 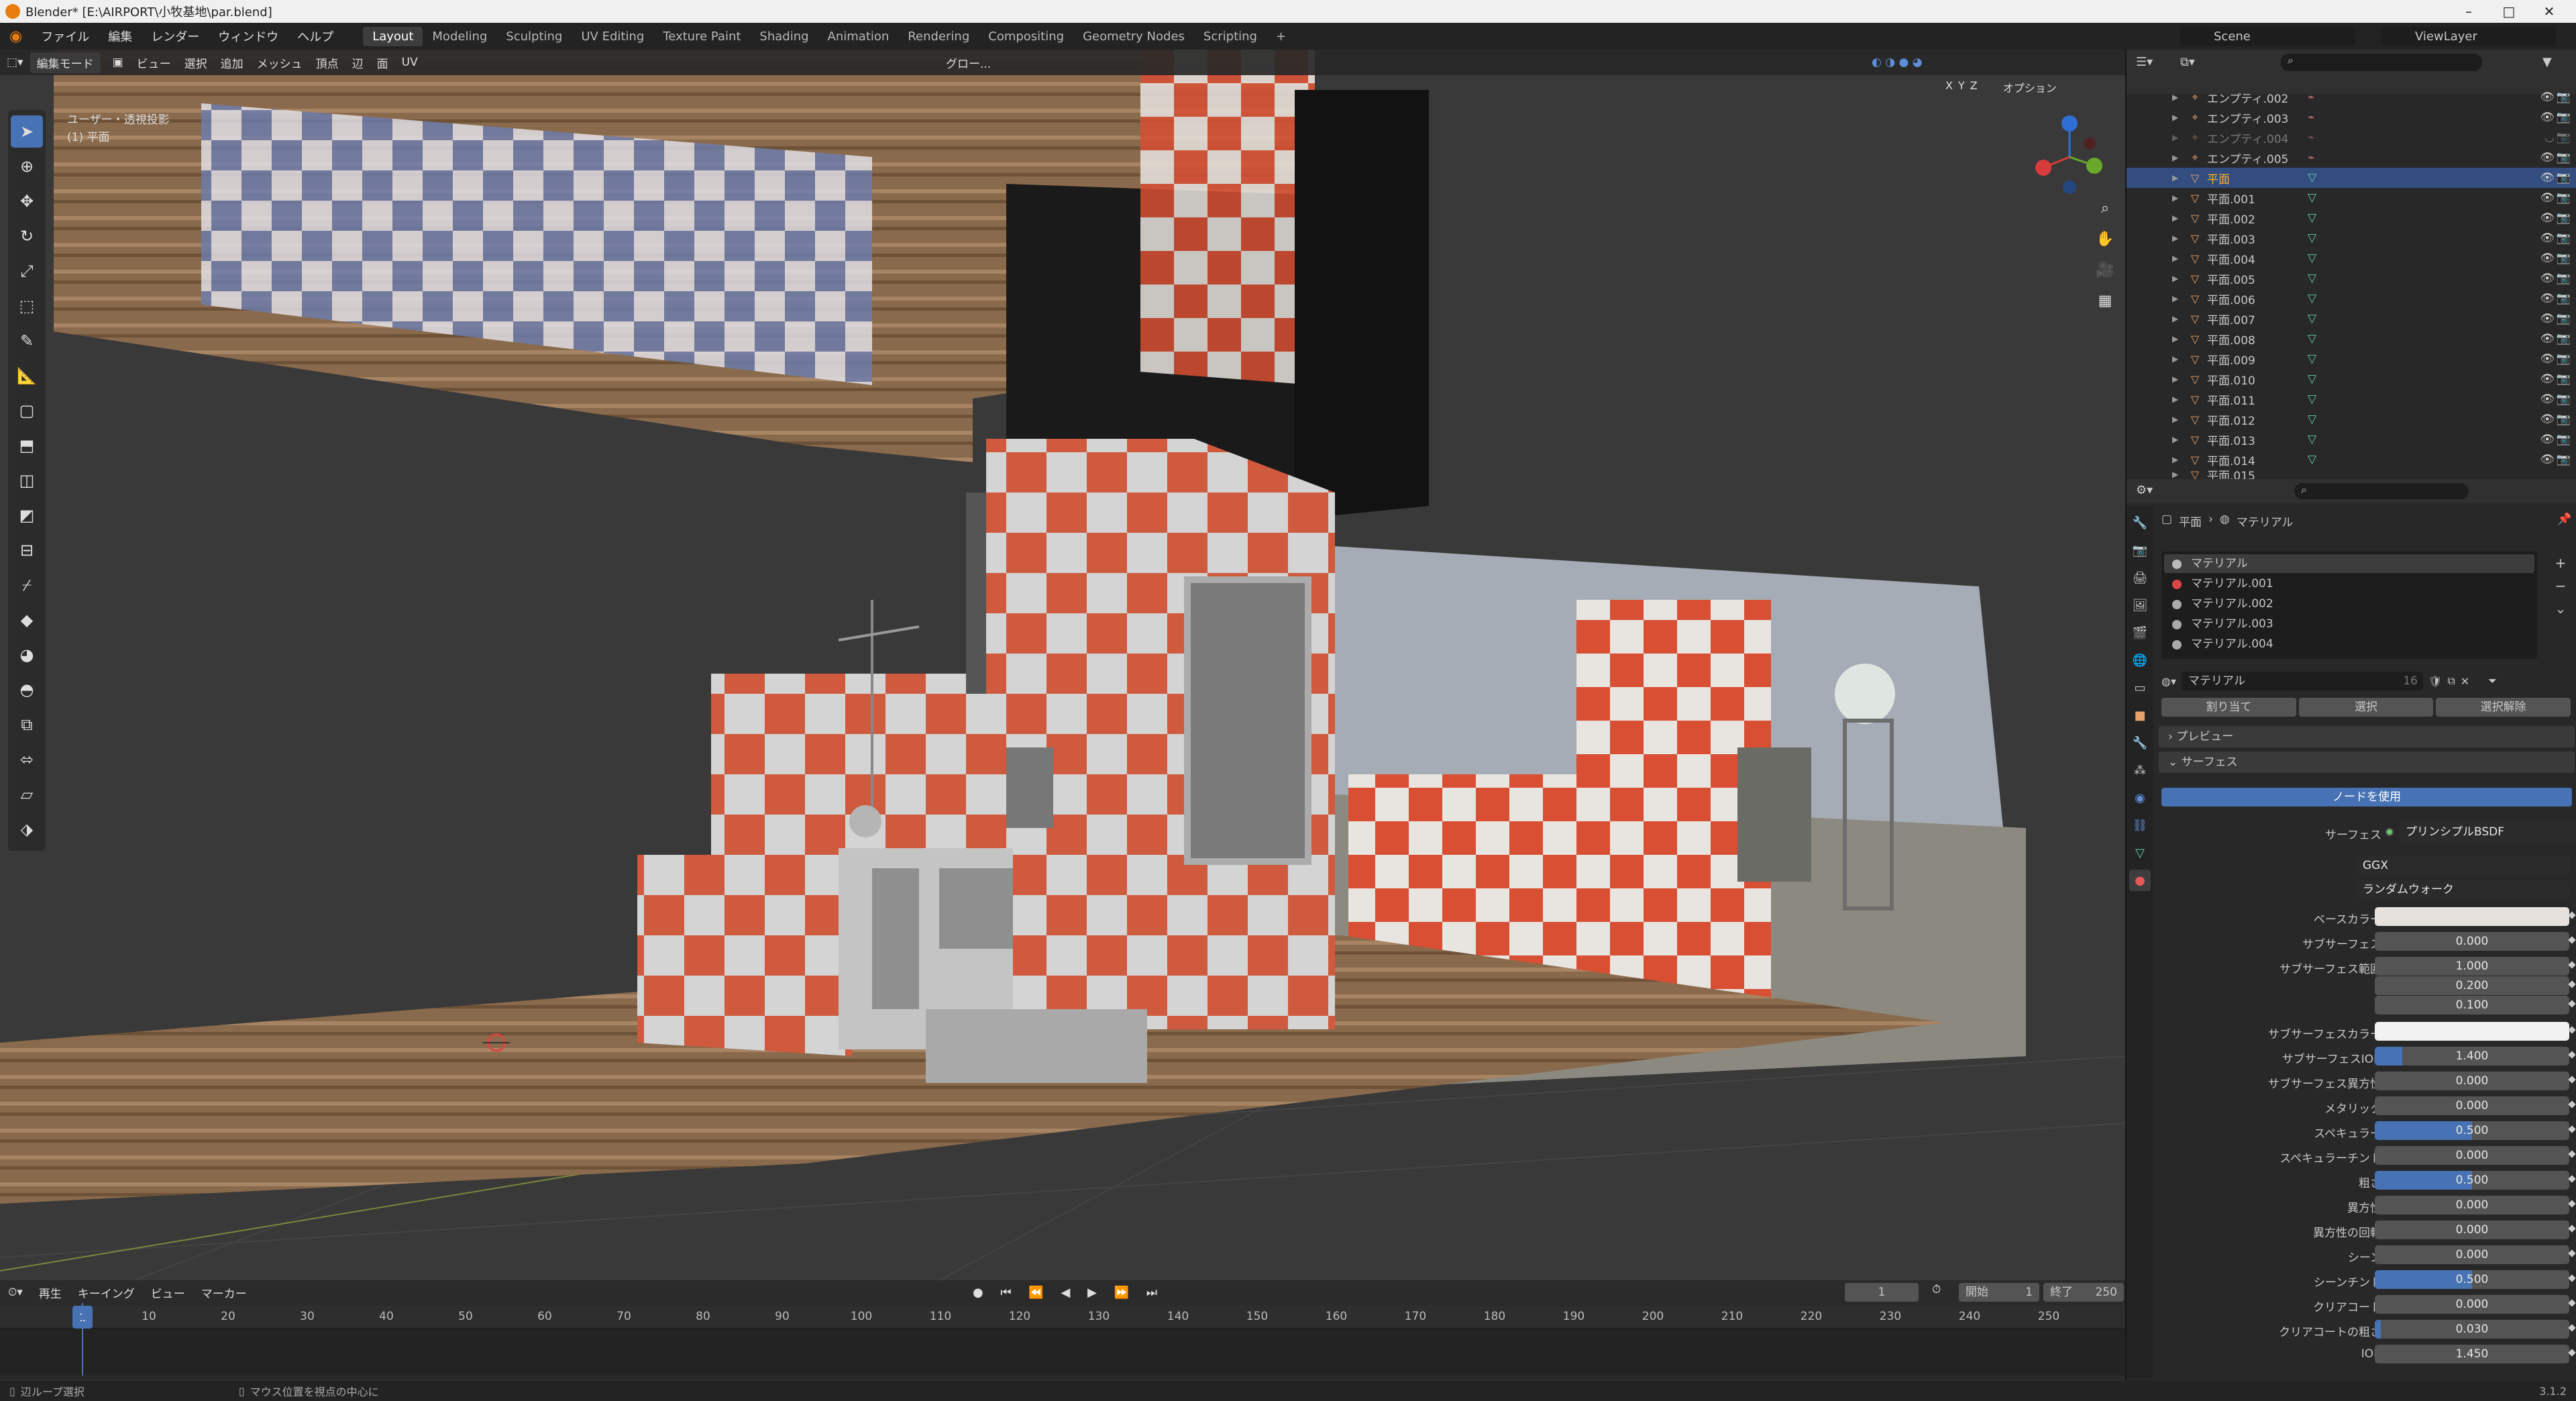 What do you see at coordinates (2351, 278) in the screenshot?
I see `outliner-row: ▶ ▽ 平面.005 ▽ 👁 📷` at bounding box center [2351, 278].